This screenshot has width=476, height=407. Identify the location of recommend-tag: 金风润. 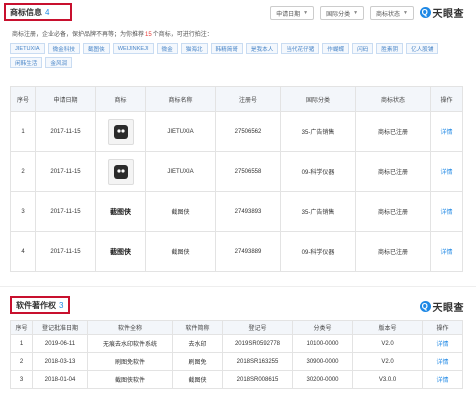
(59, 62).